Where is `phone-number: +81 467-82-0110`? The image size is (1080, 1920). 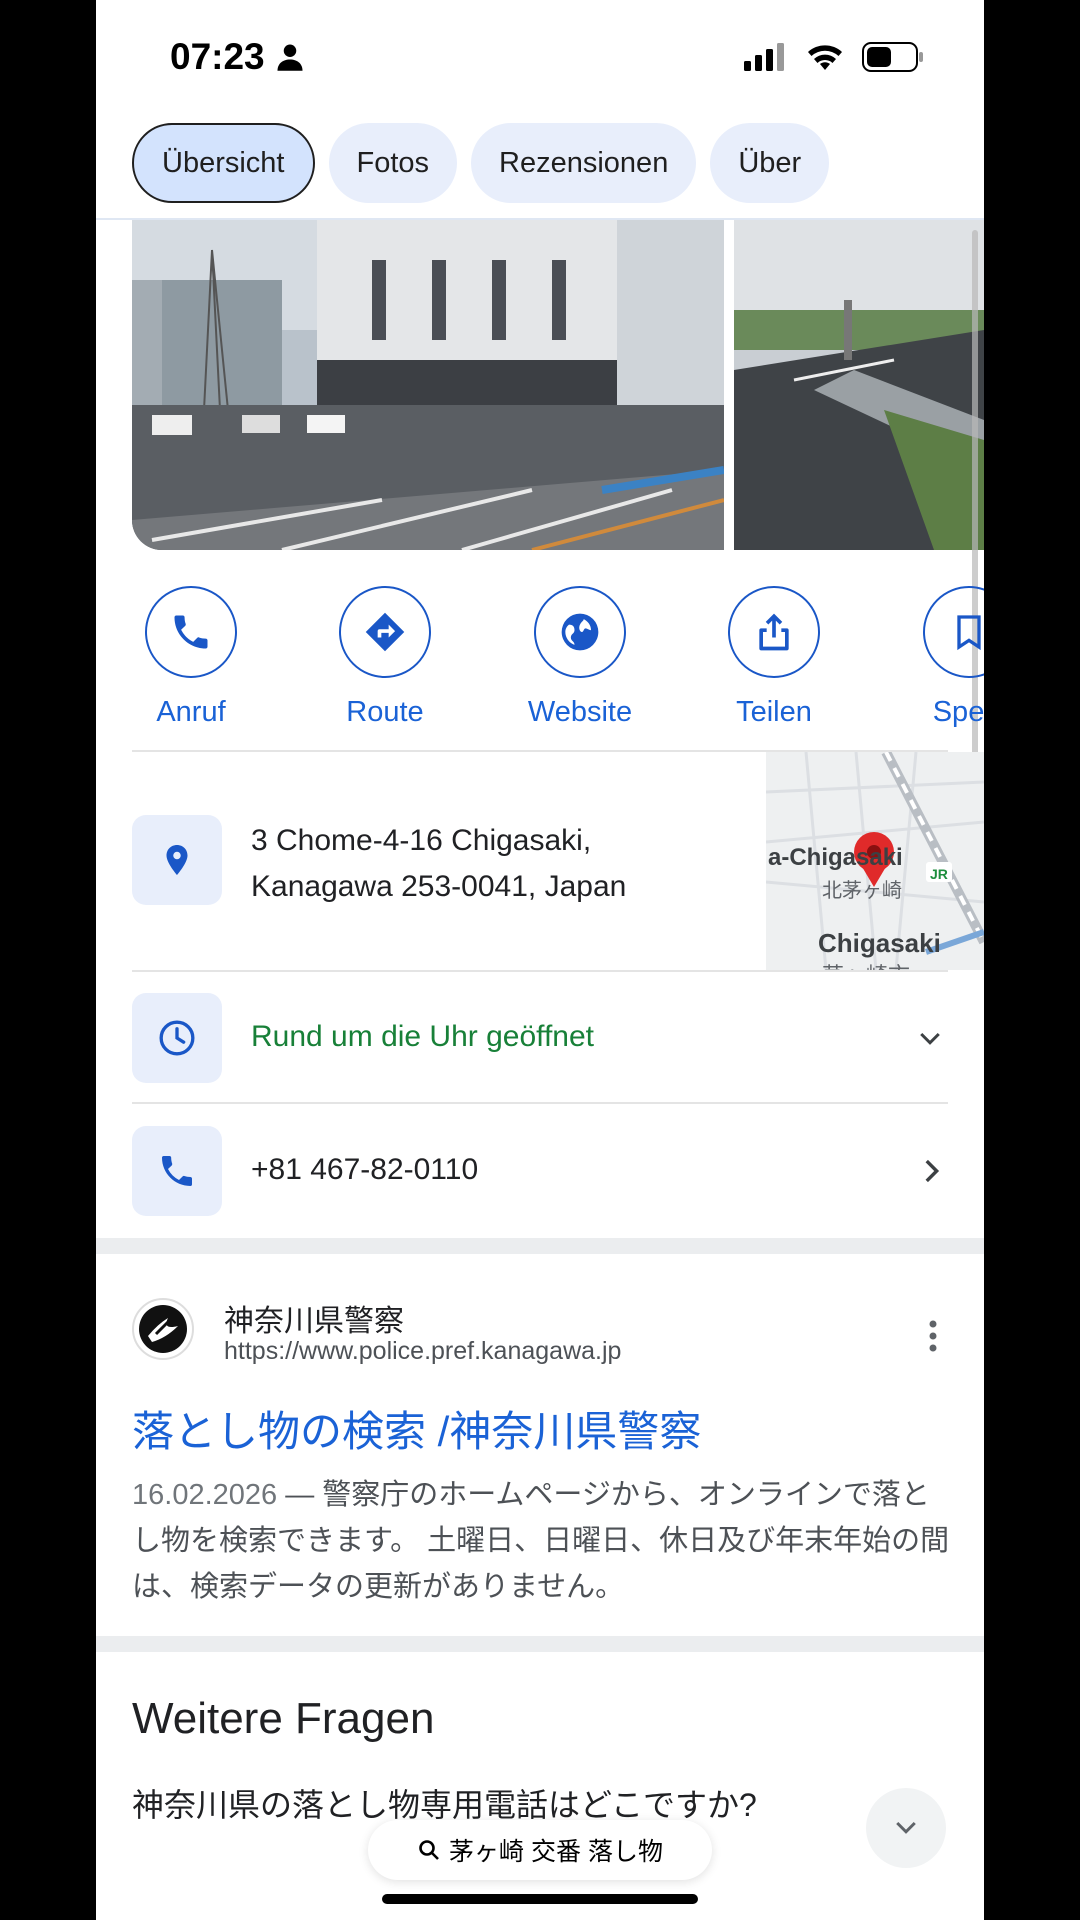
phone-number: +81 467-82-0110 is located at coordinates (364, 1170).